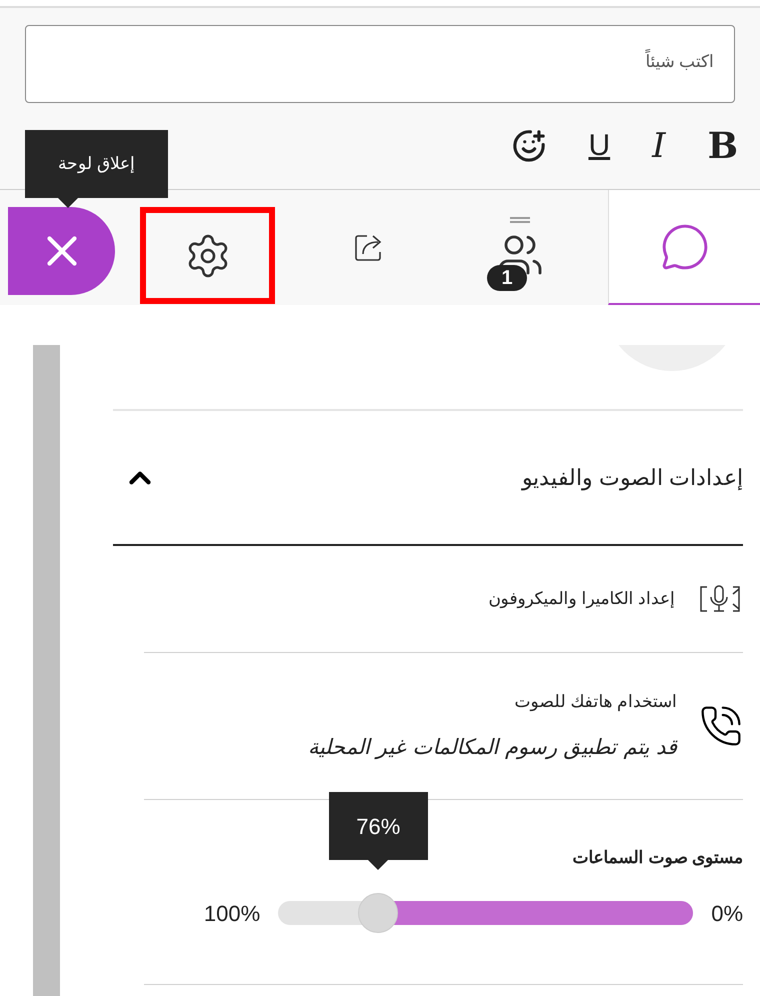 This screenshot has width=760, height=996. Describe the element at coordinates (232, 914) in the screenshot. I see `max-label: 100%` at that location.